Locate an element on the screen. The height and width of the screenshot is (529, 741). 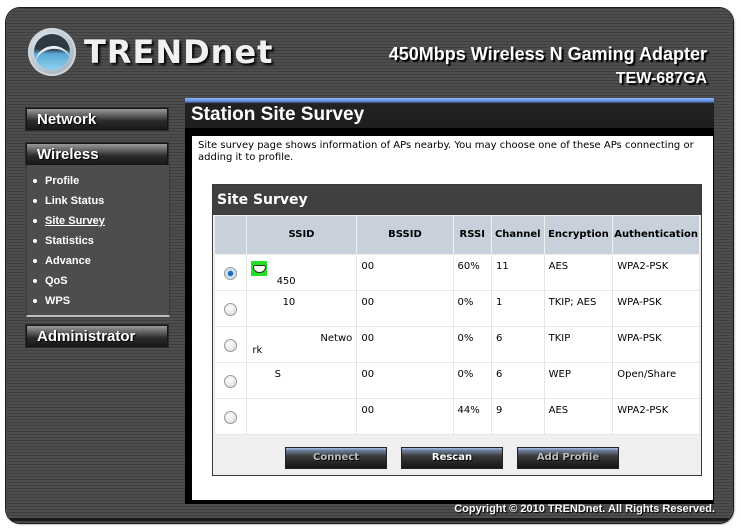
product-title: 450Mbps Wireless N Gaming Adapter is located at coordinates (547, 54).